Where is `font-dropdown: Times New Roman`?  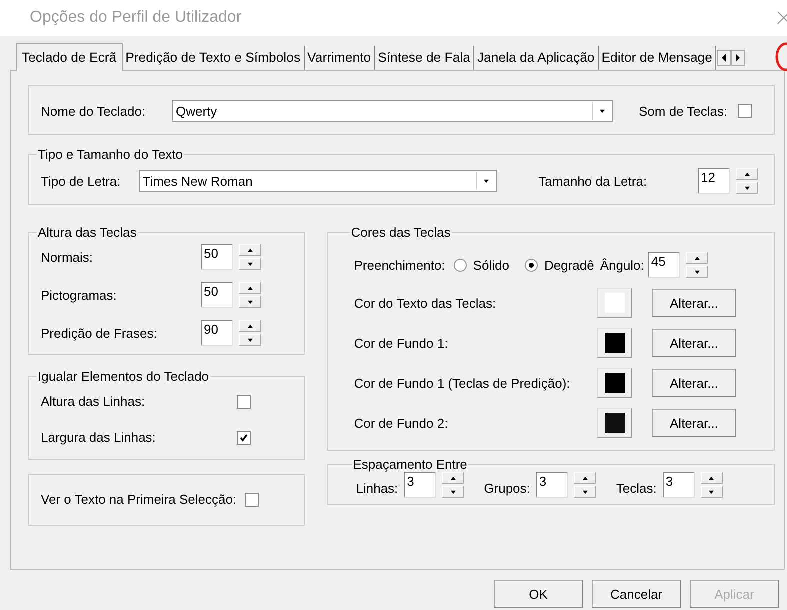
font-dropdown: Times New Roman is located at coordinates (317, 181).